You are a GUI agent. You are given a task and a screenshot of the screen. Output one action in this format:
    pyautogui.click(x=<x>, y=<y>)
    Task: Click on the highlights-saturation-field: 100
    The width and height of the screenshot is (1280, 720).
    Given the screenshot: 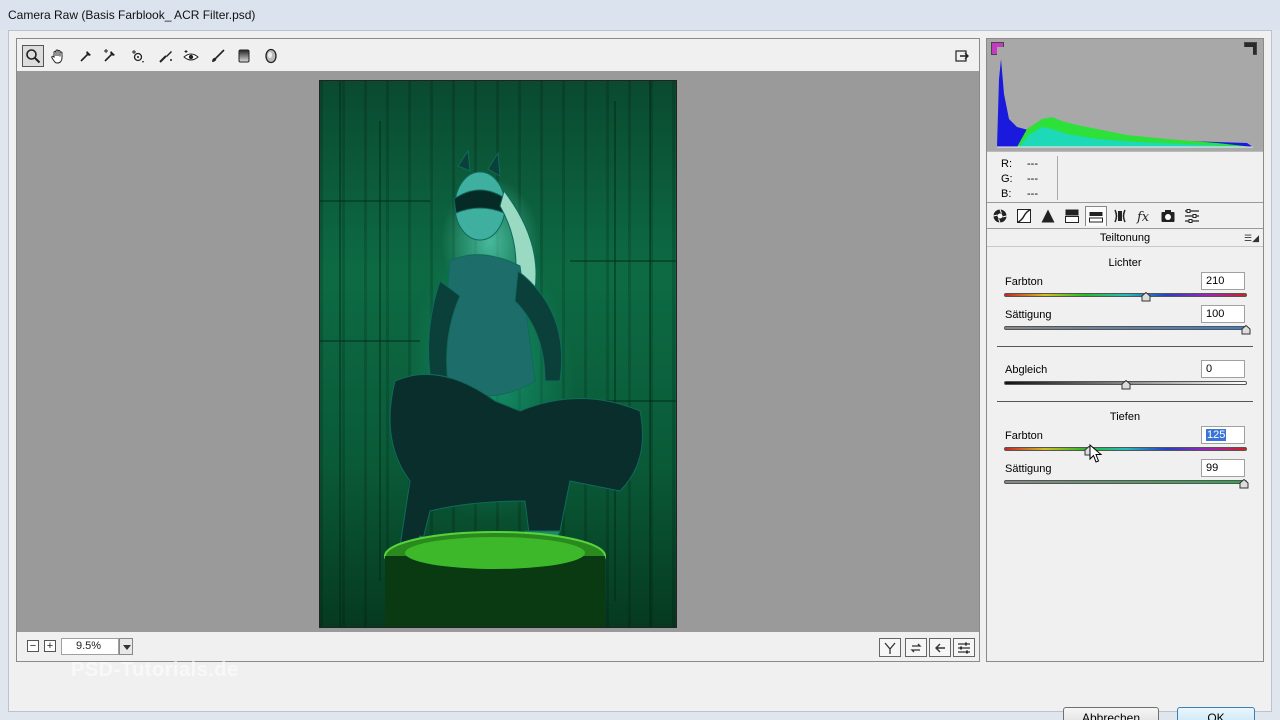 What is the action you would take?
    pyautogui.click(x=1223, y=314)
    